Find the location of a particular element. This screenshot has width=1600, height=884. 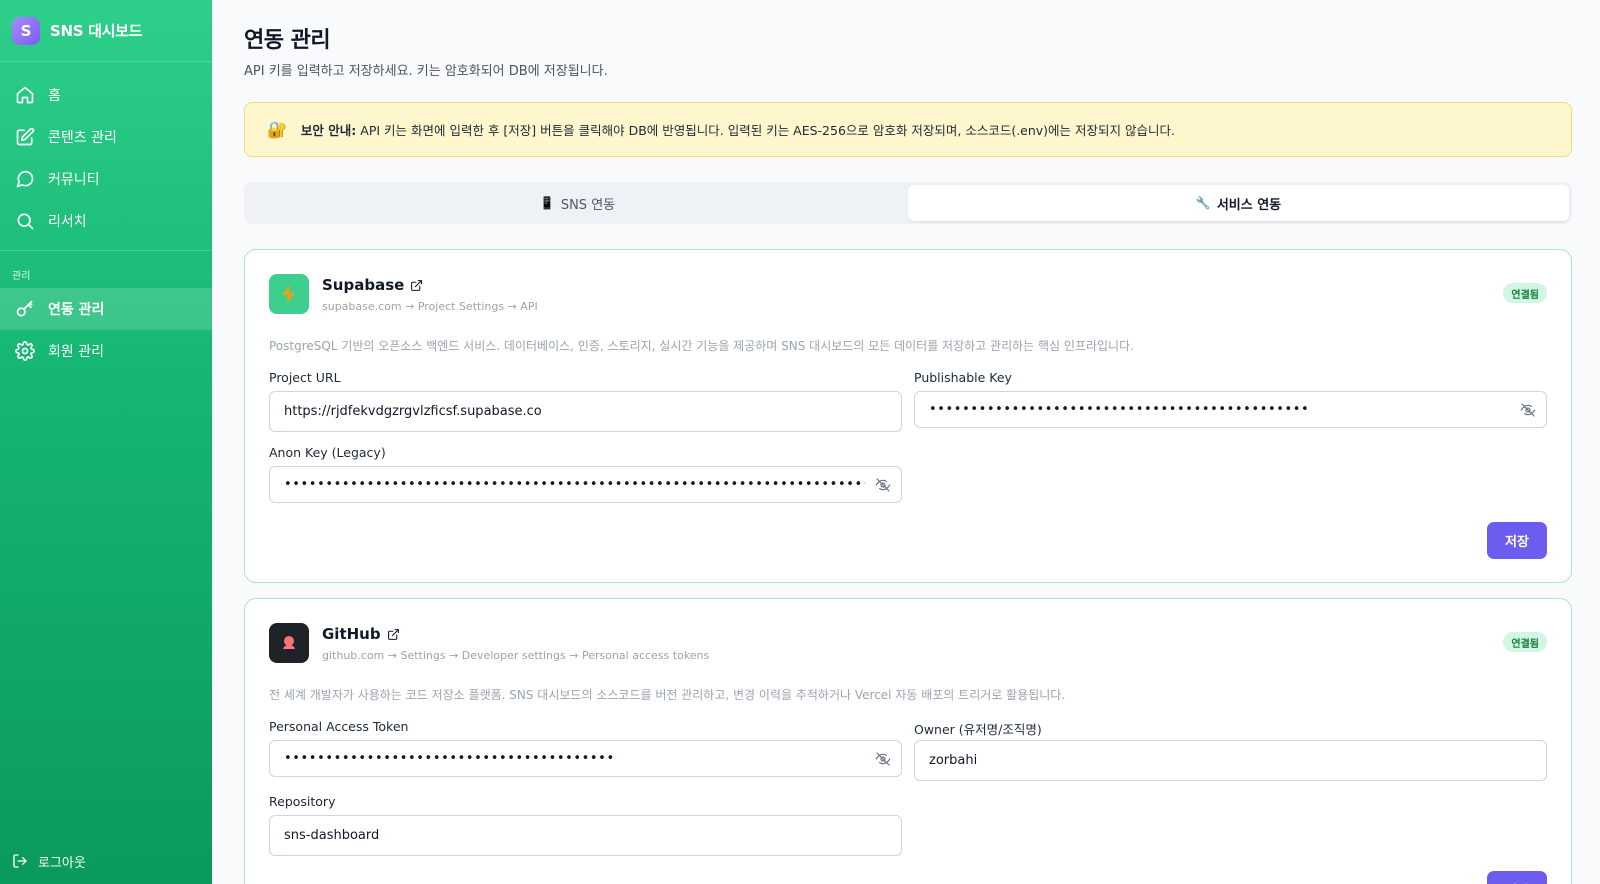

service-name-text: GitHub is located at coordinates (351, 634).